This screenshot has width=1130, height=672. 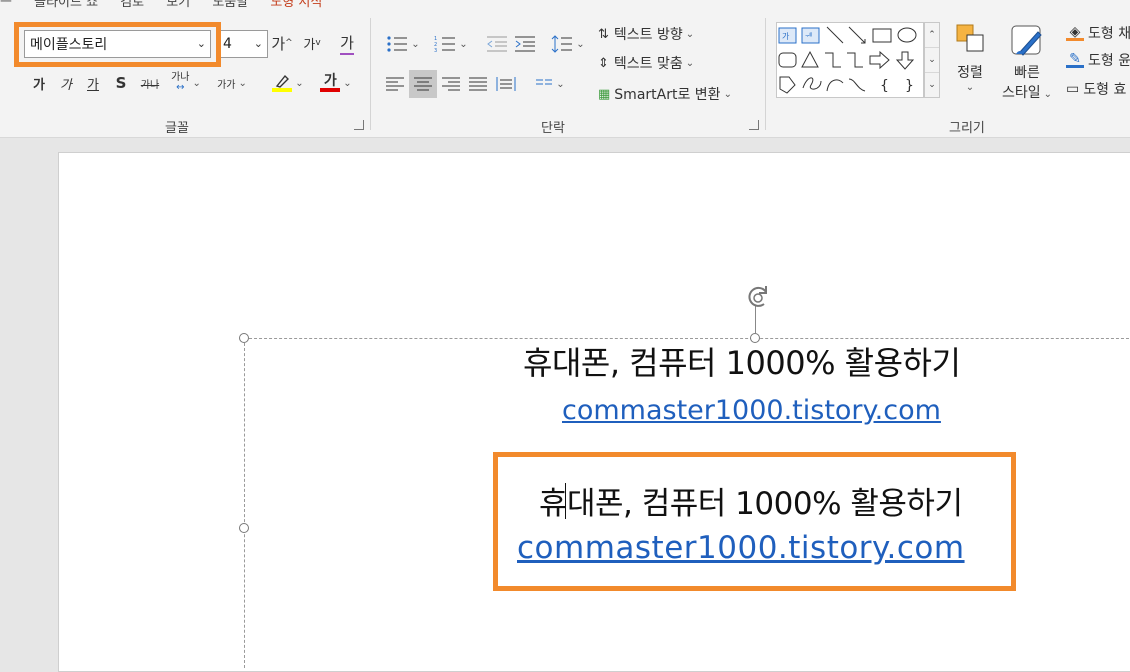 What do you see at coordinates (395, 84) in the screenshot?
I see `align-left-button` at bounding box center [395, 84].